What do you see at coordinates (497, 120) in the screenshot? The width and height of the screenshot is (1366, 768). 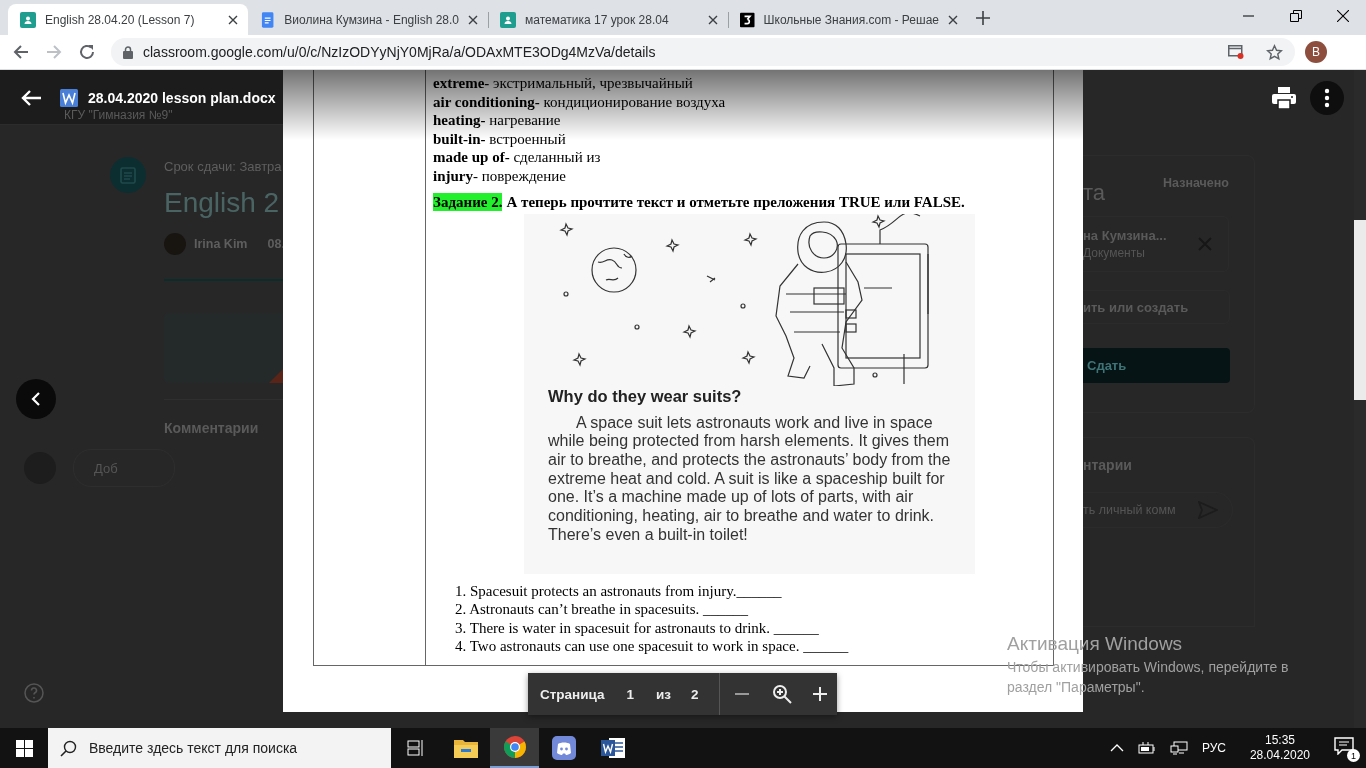 I see `vocabulary-line: heating- нагревание` at bounding box center [497, 120].